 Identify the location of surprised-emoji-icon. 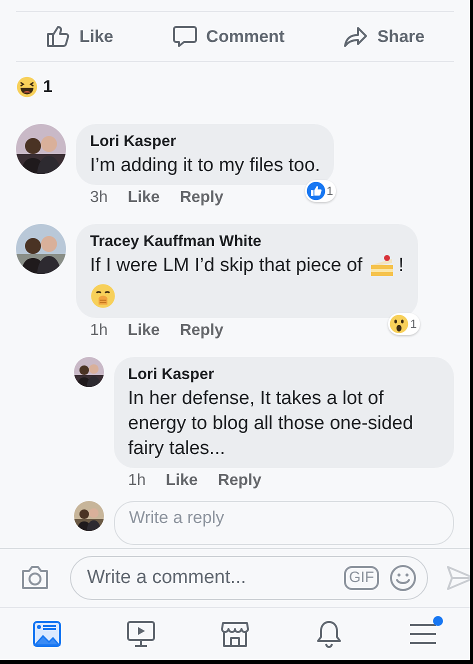
(399, 324).